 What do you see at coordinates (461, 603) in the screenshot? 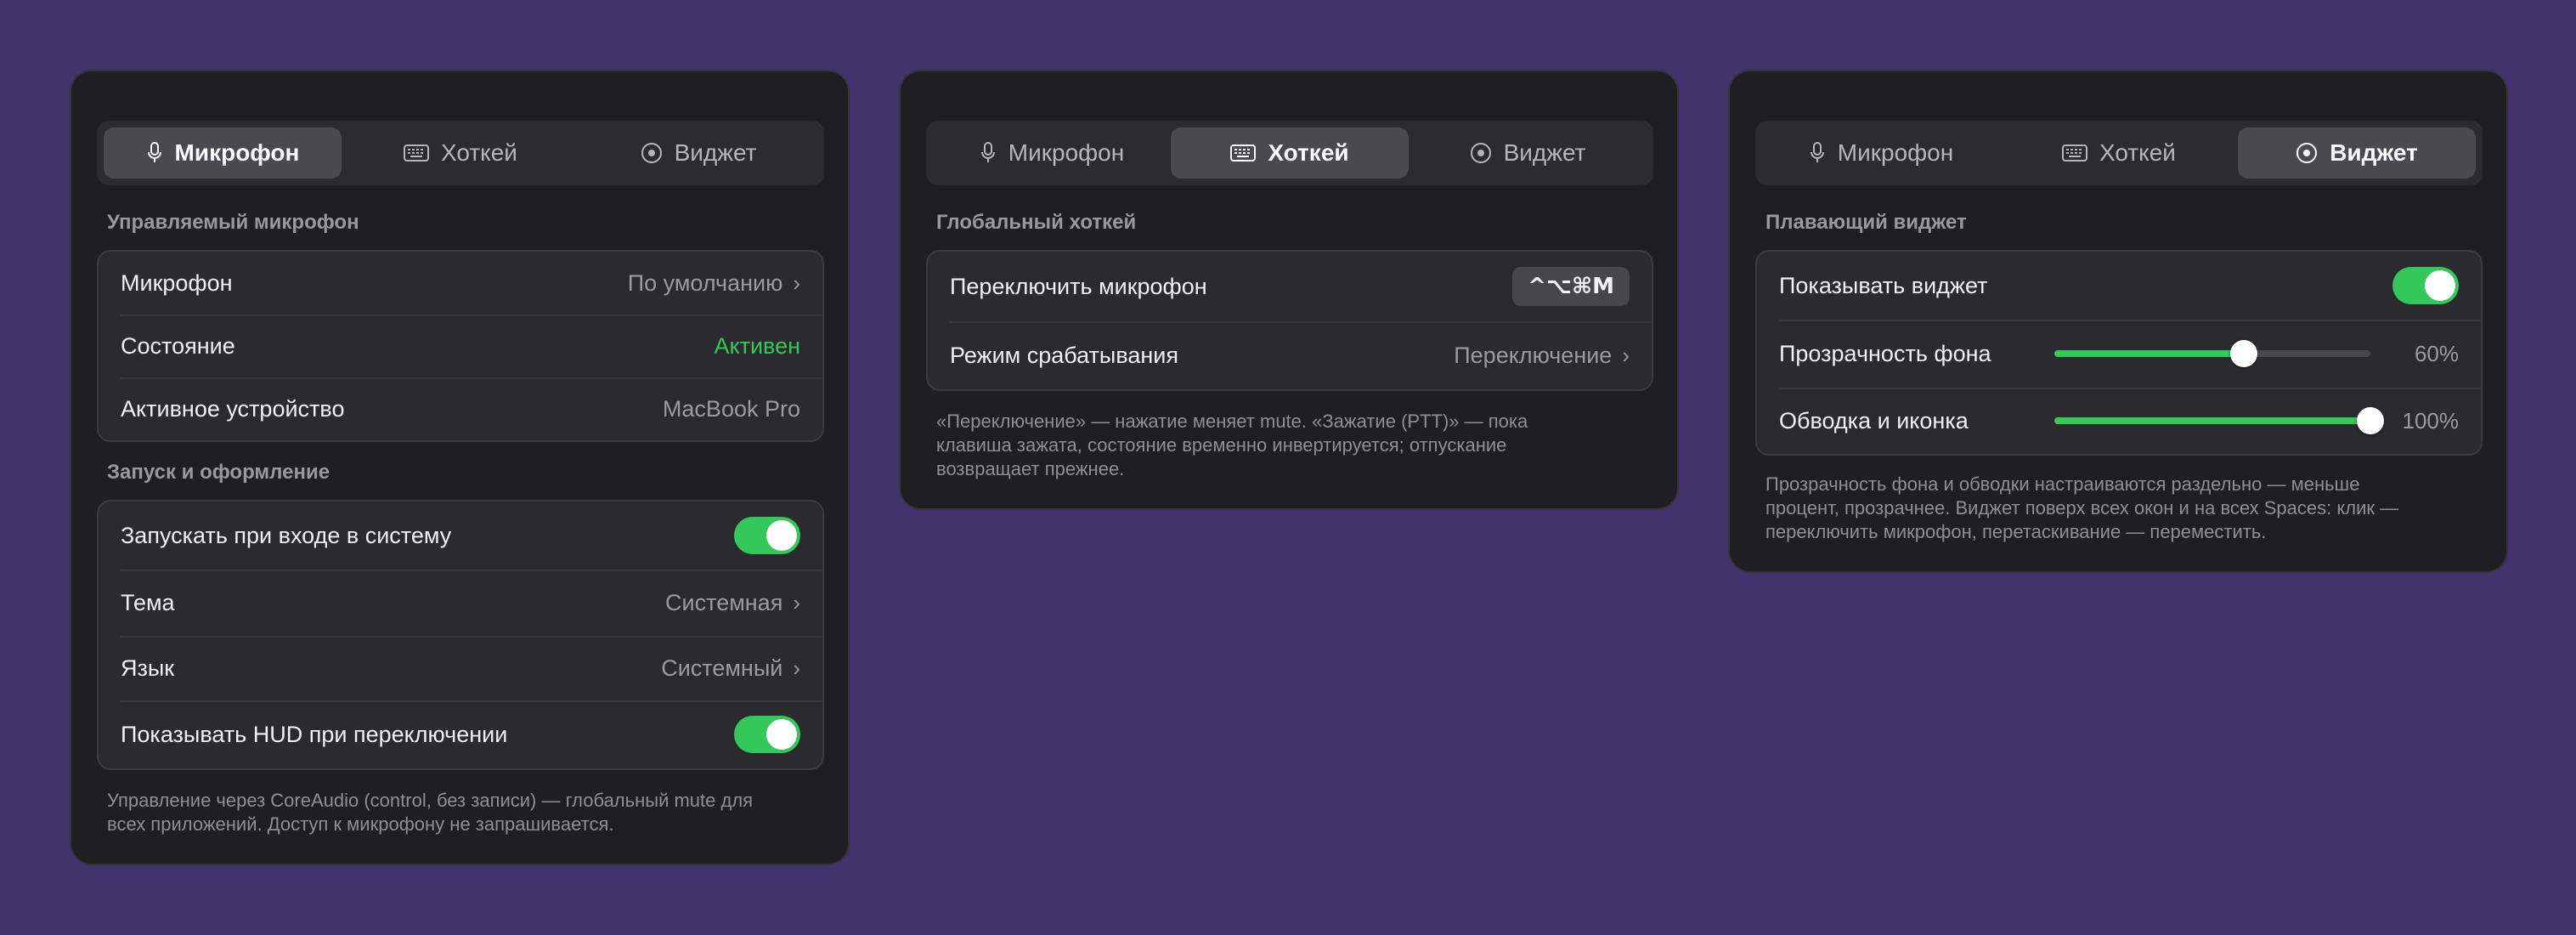
I see `row-theme: Тема Системная ›` at bounding box center [461, 603].